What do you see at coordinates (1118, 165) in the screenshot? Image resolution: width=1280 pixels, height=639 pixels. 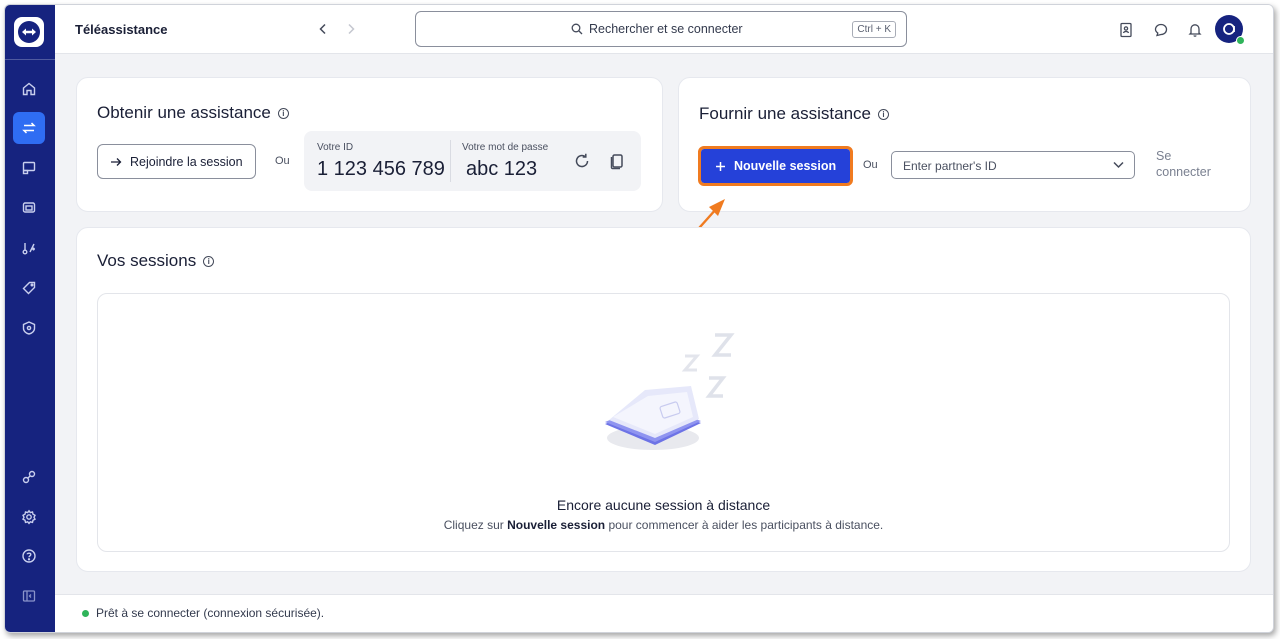 I see `chevron-down-icon` at bounding box center [1118, 165].